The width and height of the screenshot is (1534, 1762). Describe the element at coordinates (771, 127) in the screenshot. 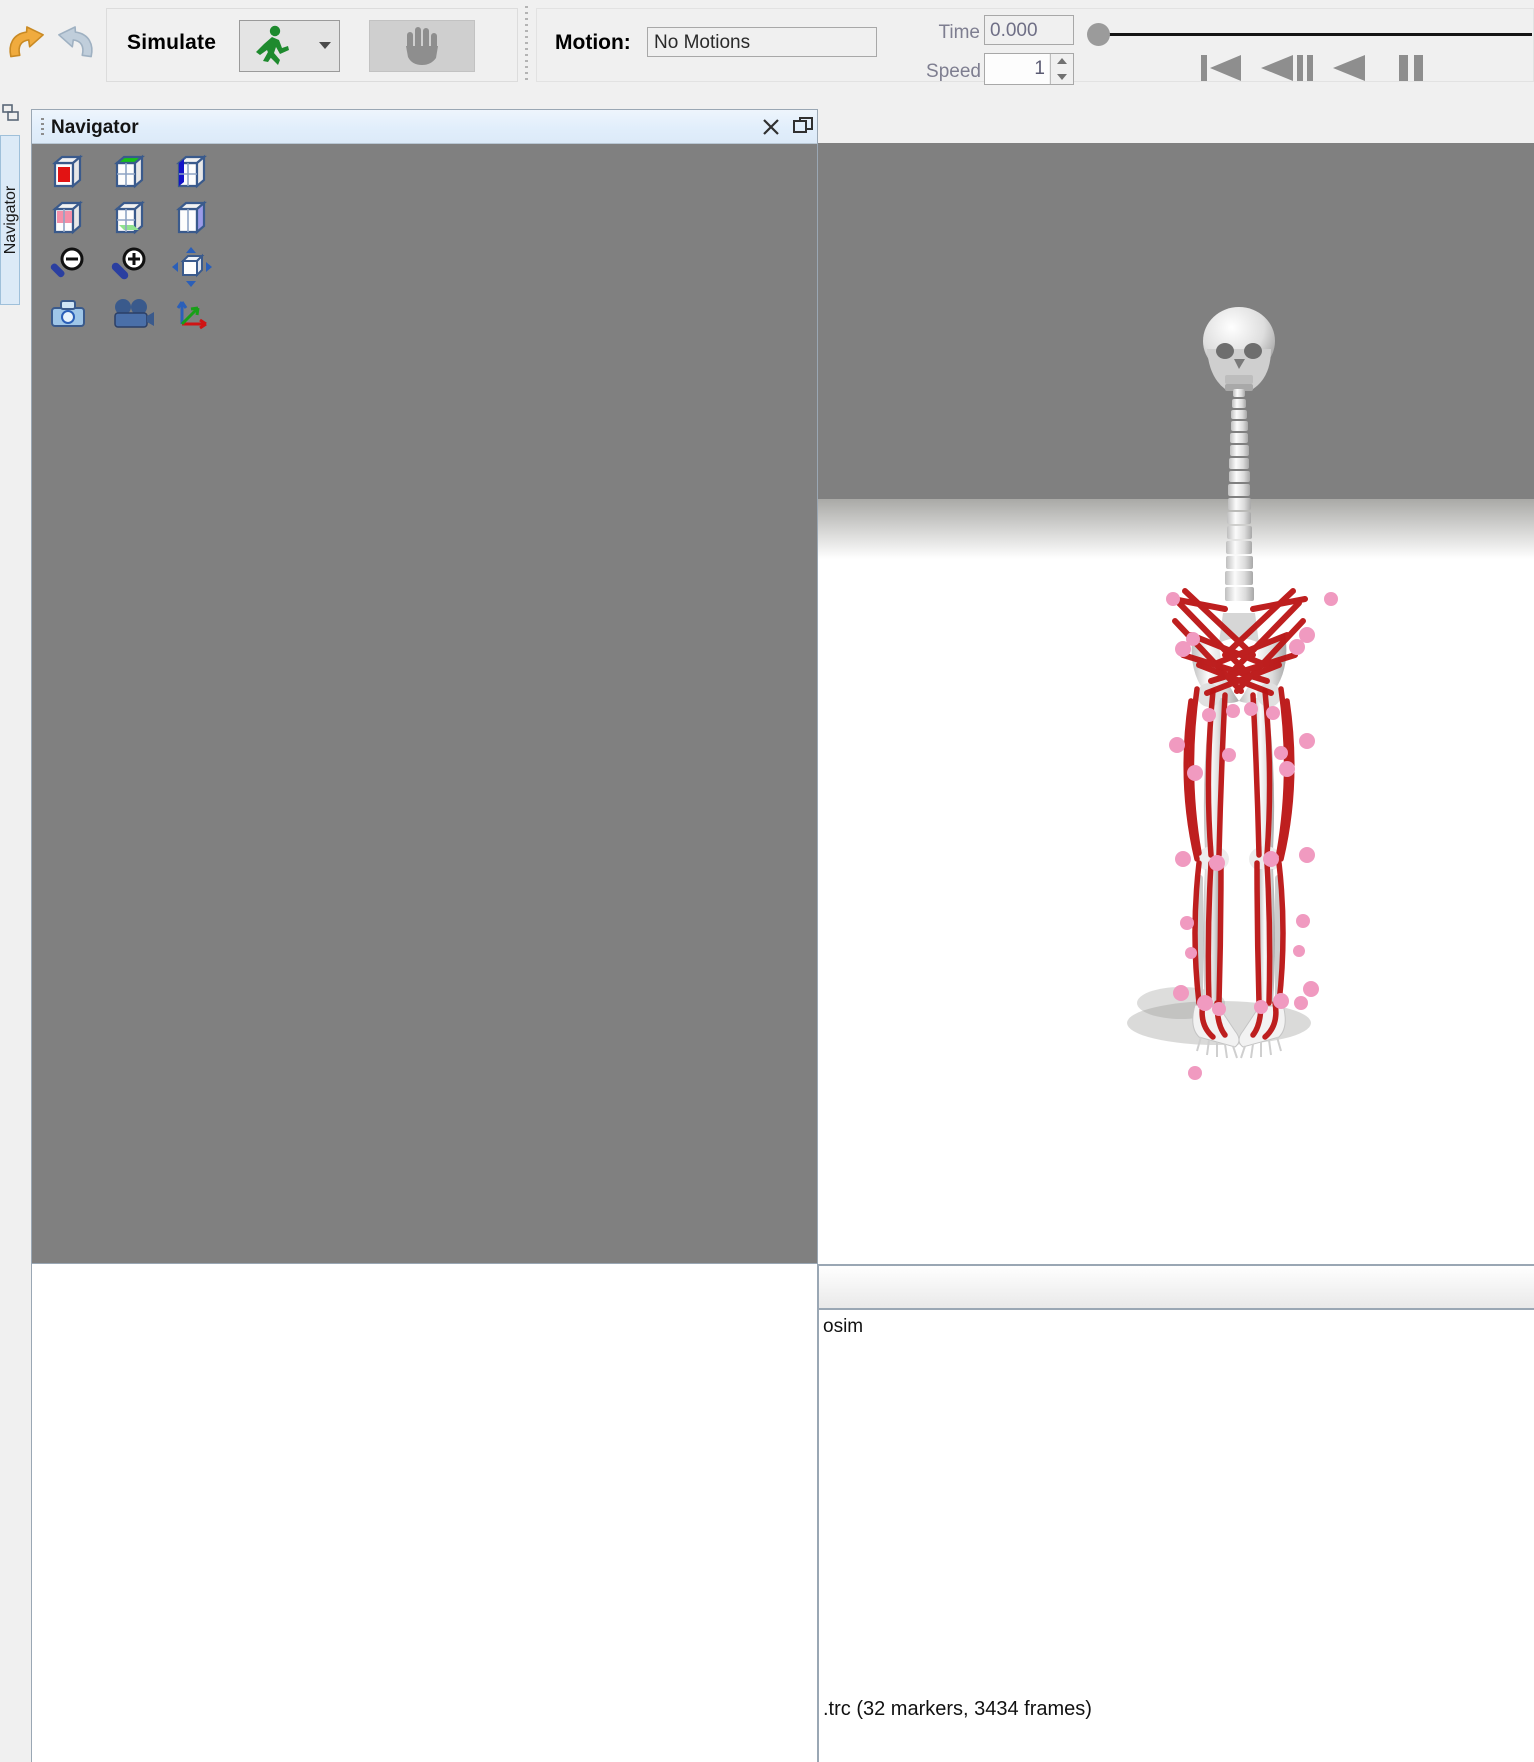

I see `close-icon` at that location.